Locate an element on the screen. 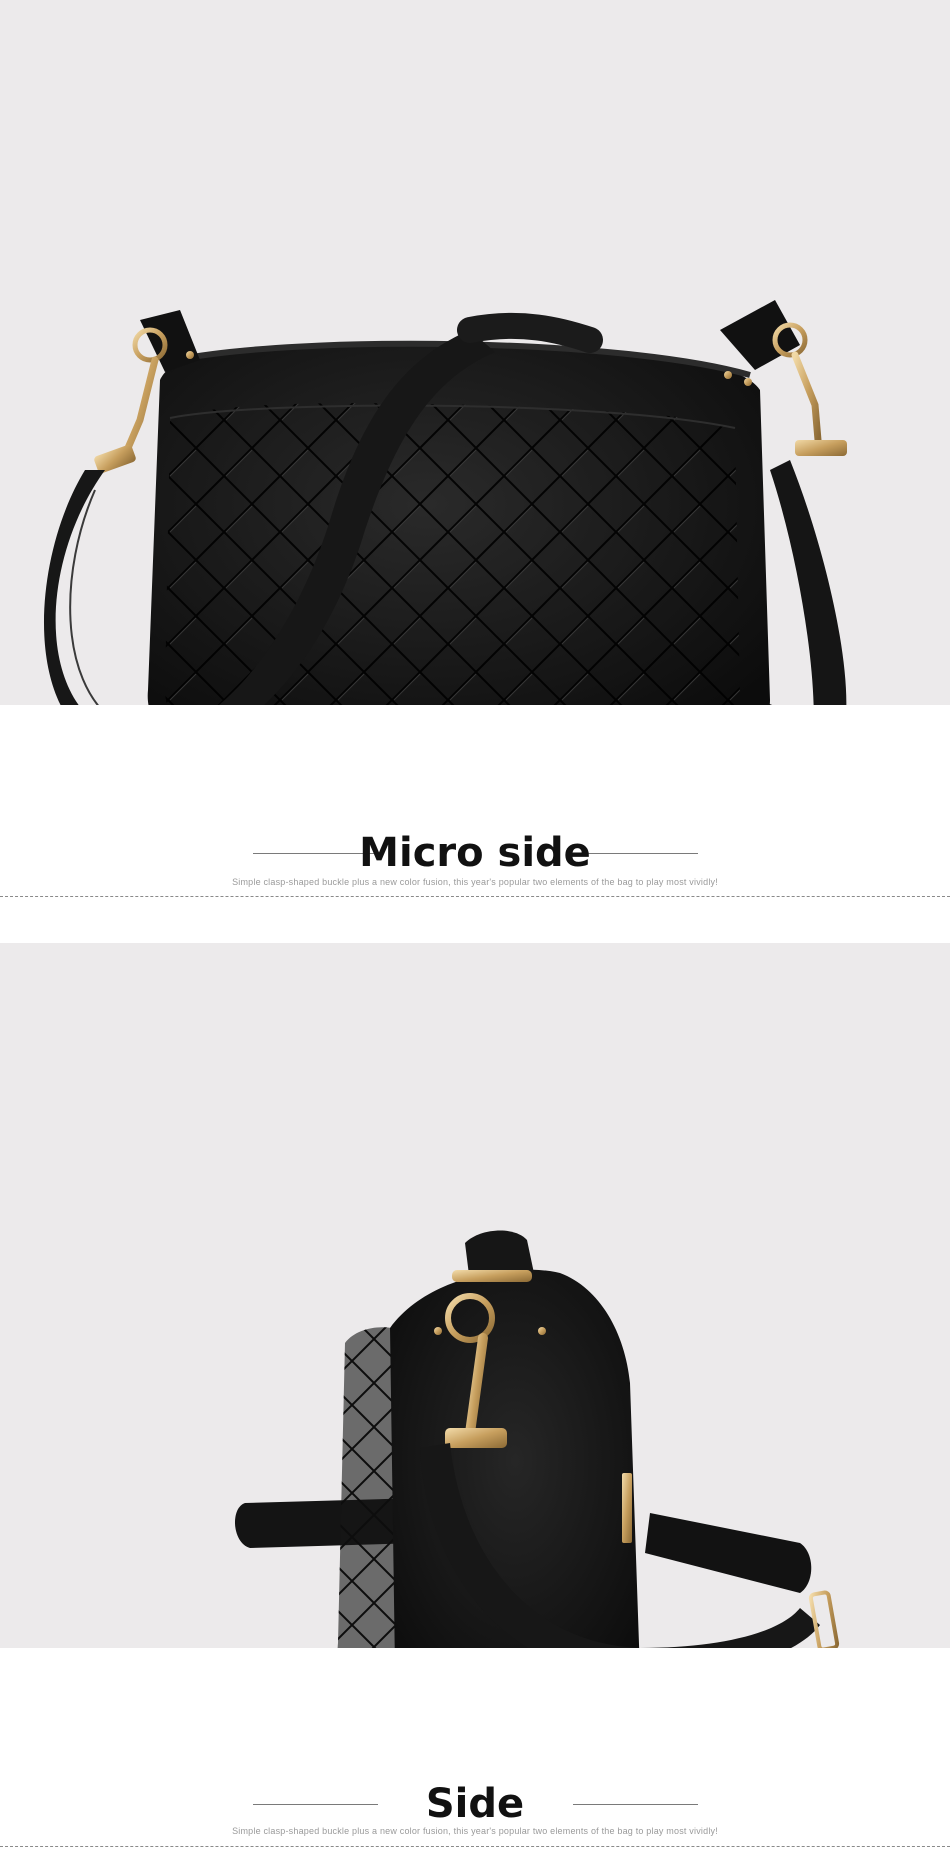 The height and width of the screenshot is (1870, 950). title-row-micro-side: Micro side is located at coordinates (475, 853).